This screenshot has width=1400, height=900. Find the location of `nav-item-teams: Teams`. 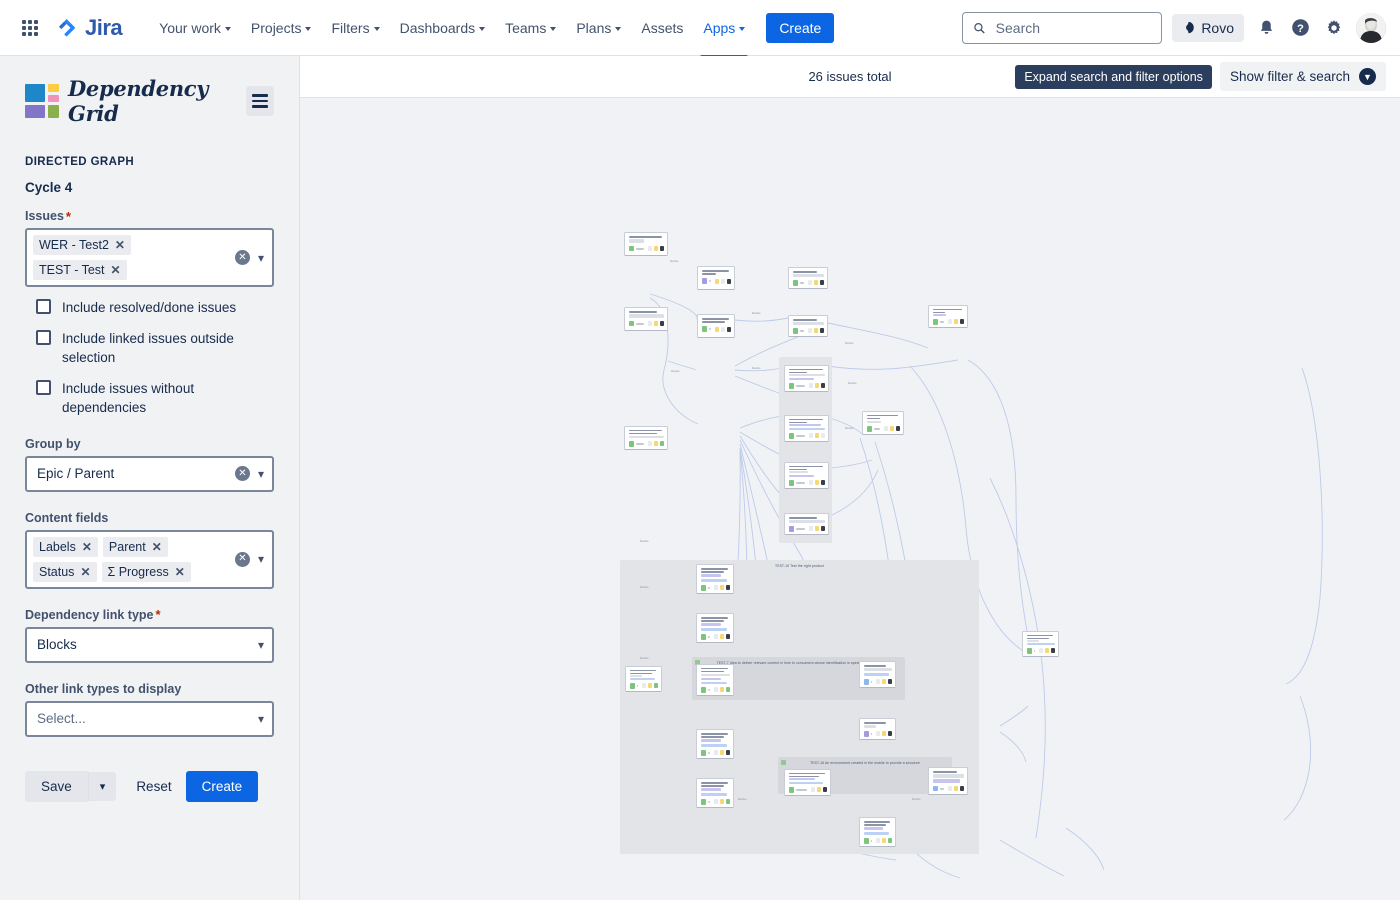

nav-item-teams: Teams is located at coordinates (530, 28).